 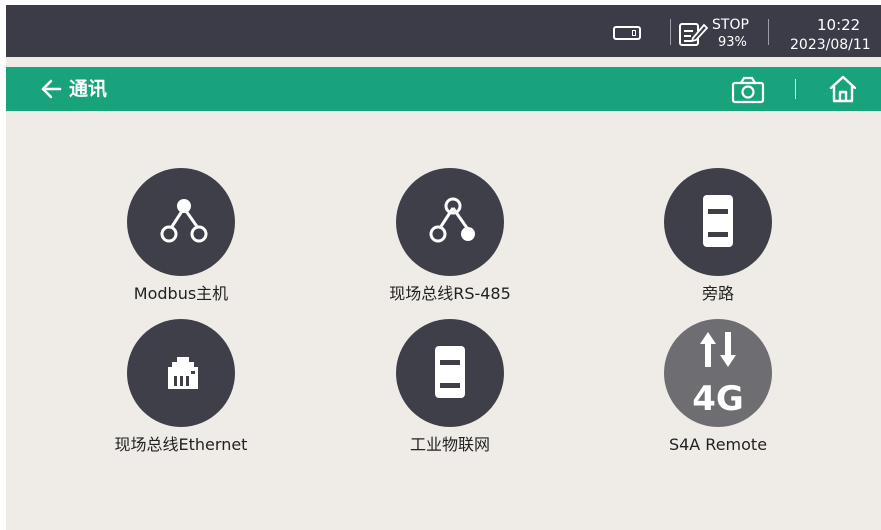 I want to click on home-icon, so click(x=843, y=89).